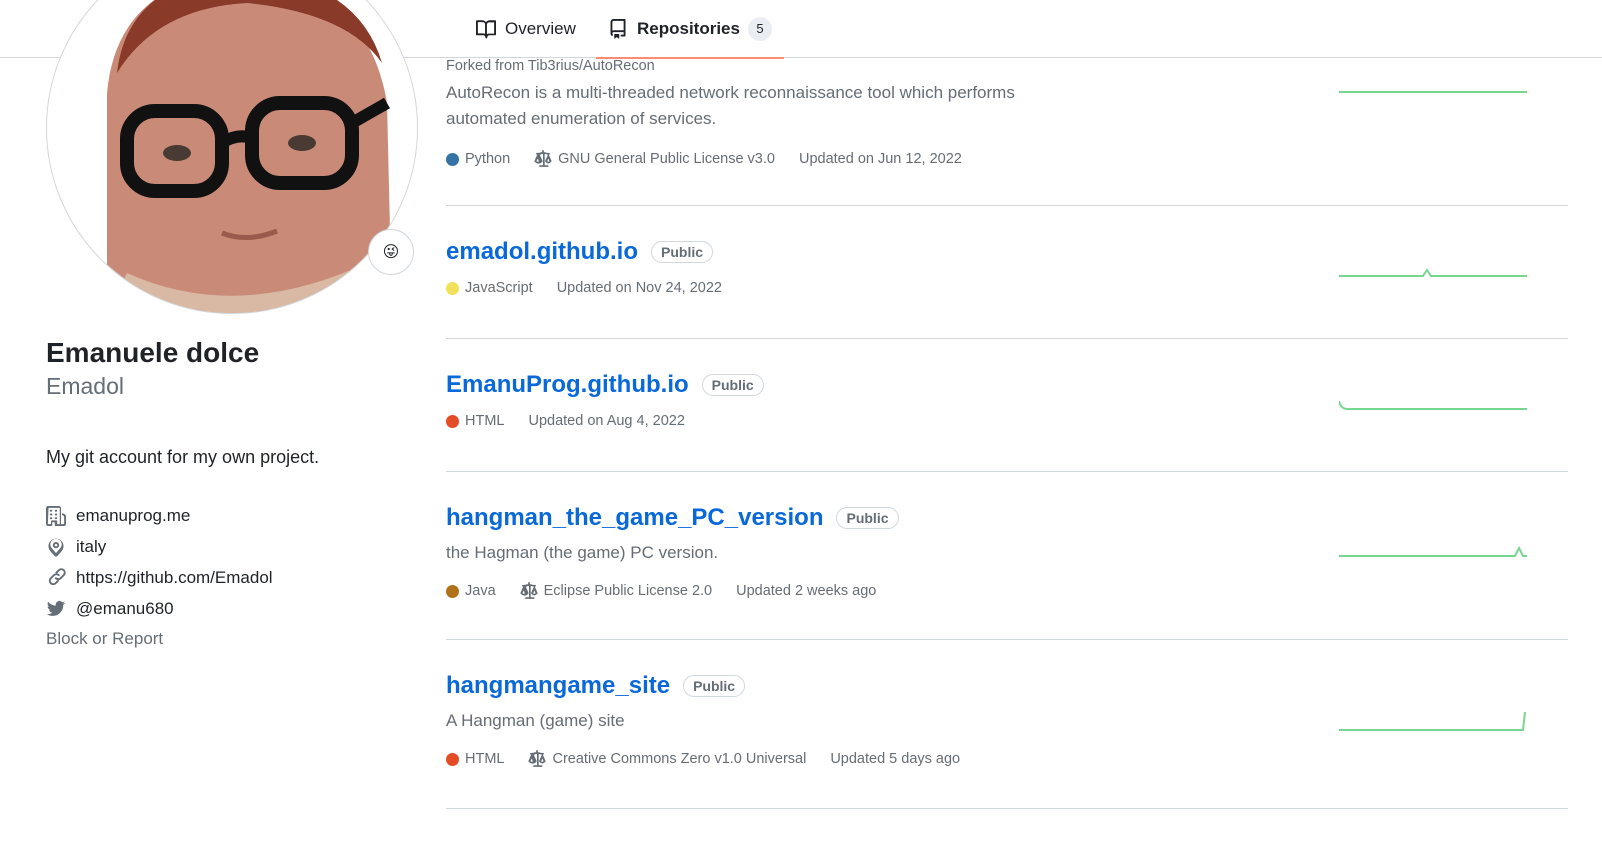 This screenshot has height=851, width=1602. I want to click on location-text: italy, so click(91, 546).